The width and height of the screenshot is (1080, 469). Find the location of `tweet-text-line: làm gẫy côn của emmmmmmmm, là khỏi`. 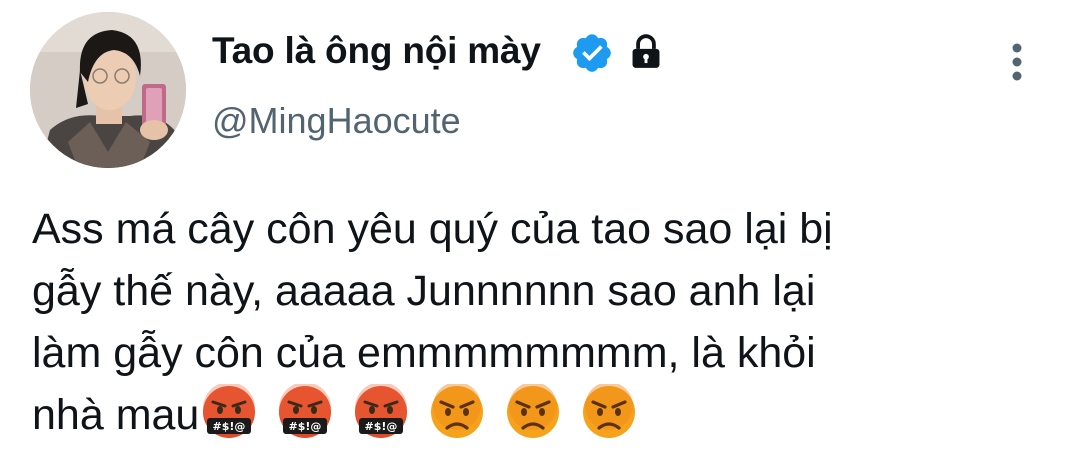

tweet-text-line: làm gẫy côn của emmmmmmmm, là khỏi is located at coordinates (424, 353).